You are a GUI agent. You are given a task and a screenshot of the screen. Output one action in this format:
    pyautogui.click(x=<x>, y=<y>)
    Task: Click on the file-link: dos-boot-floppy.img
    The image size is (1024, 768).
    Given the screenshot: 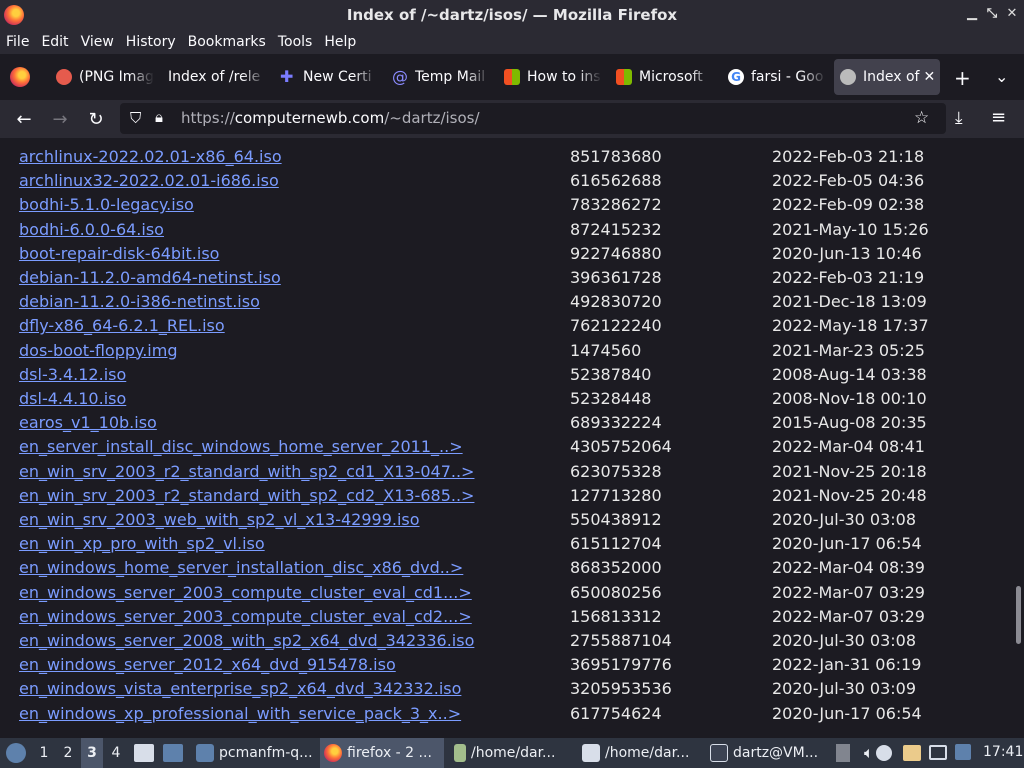 What is the action you would take?
    pyautogui.click(x=98, y=350)
    